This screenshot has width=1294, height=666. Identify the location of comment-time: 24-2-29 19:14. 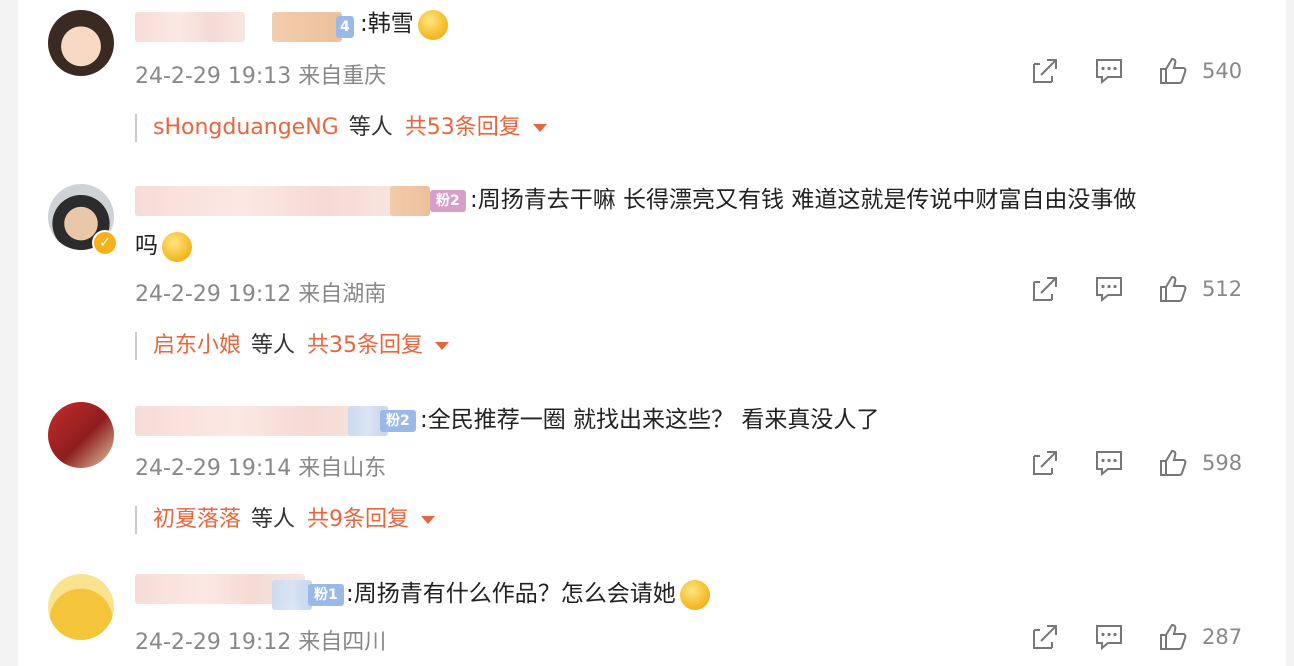
(213, 468).